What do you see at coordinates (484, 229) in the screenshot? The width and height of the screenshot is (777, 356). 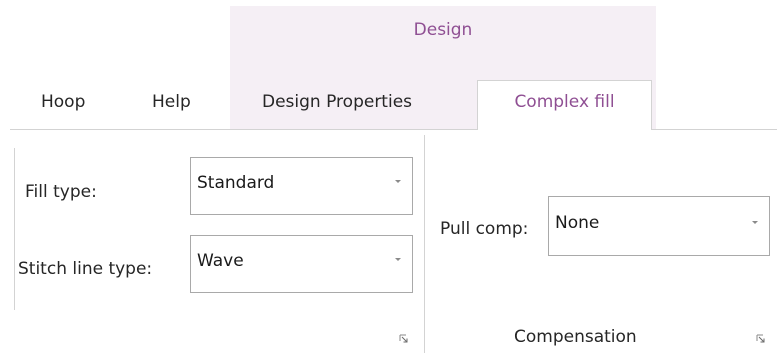 I see `pull-comp-label: Pull comp:` at bounding box center [484, 229].